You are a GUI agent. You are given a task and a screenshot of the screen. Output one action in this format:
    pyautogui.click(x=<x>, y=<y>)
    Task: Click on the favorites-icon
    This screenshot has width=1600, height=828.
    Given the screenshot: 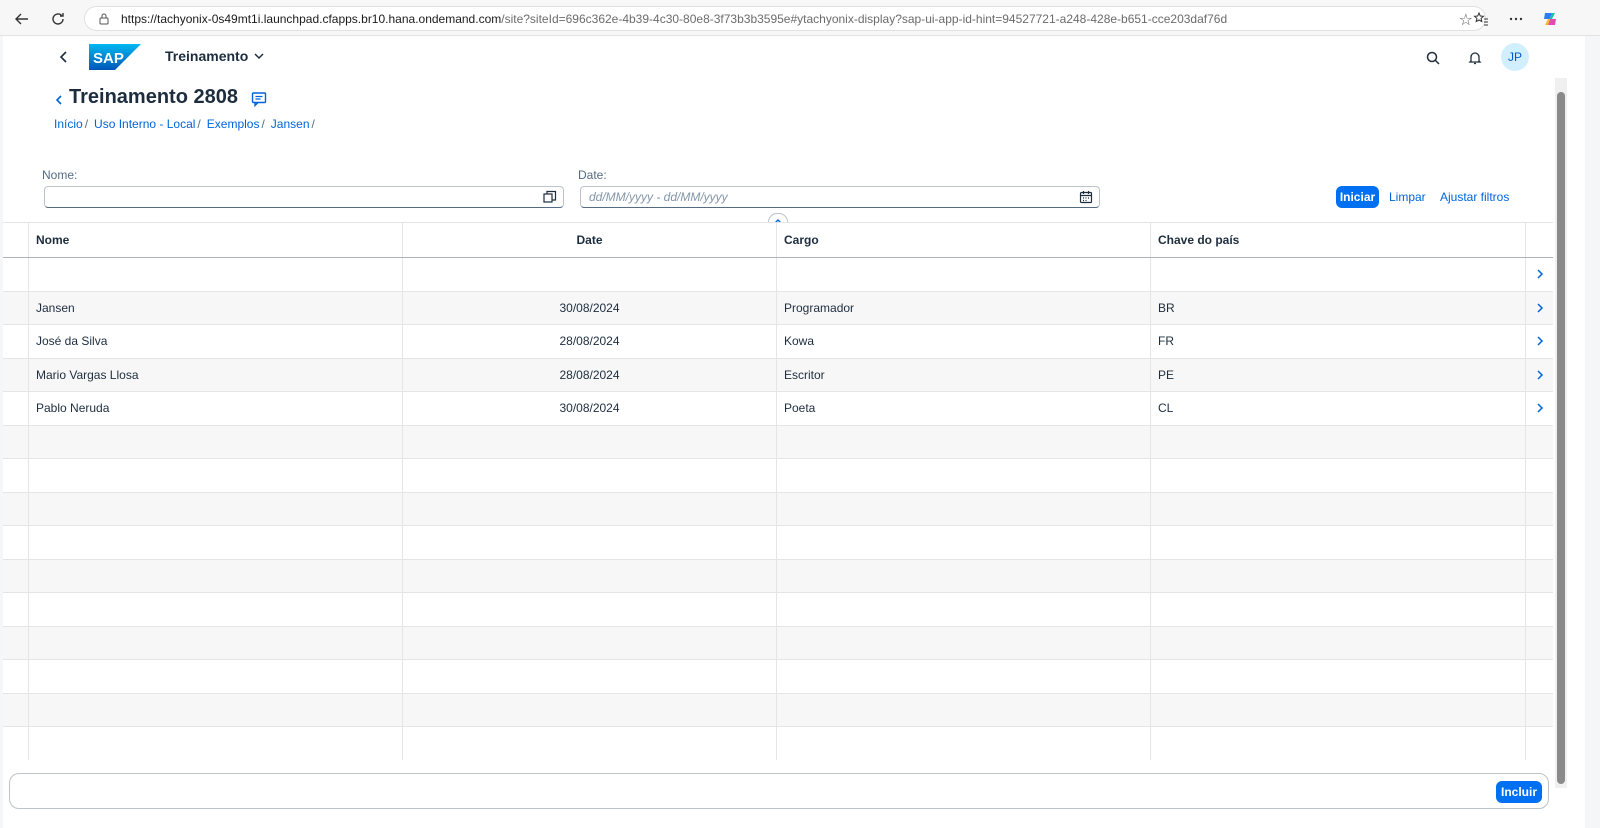 What is the action you would take?
    pyautogui.click(x=1481, y=19)
    